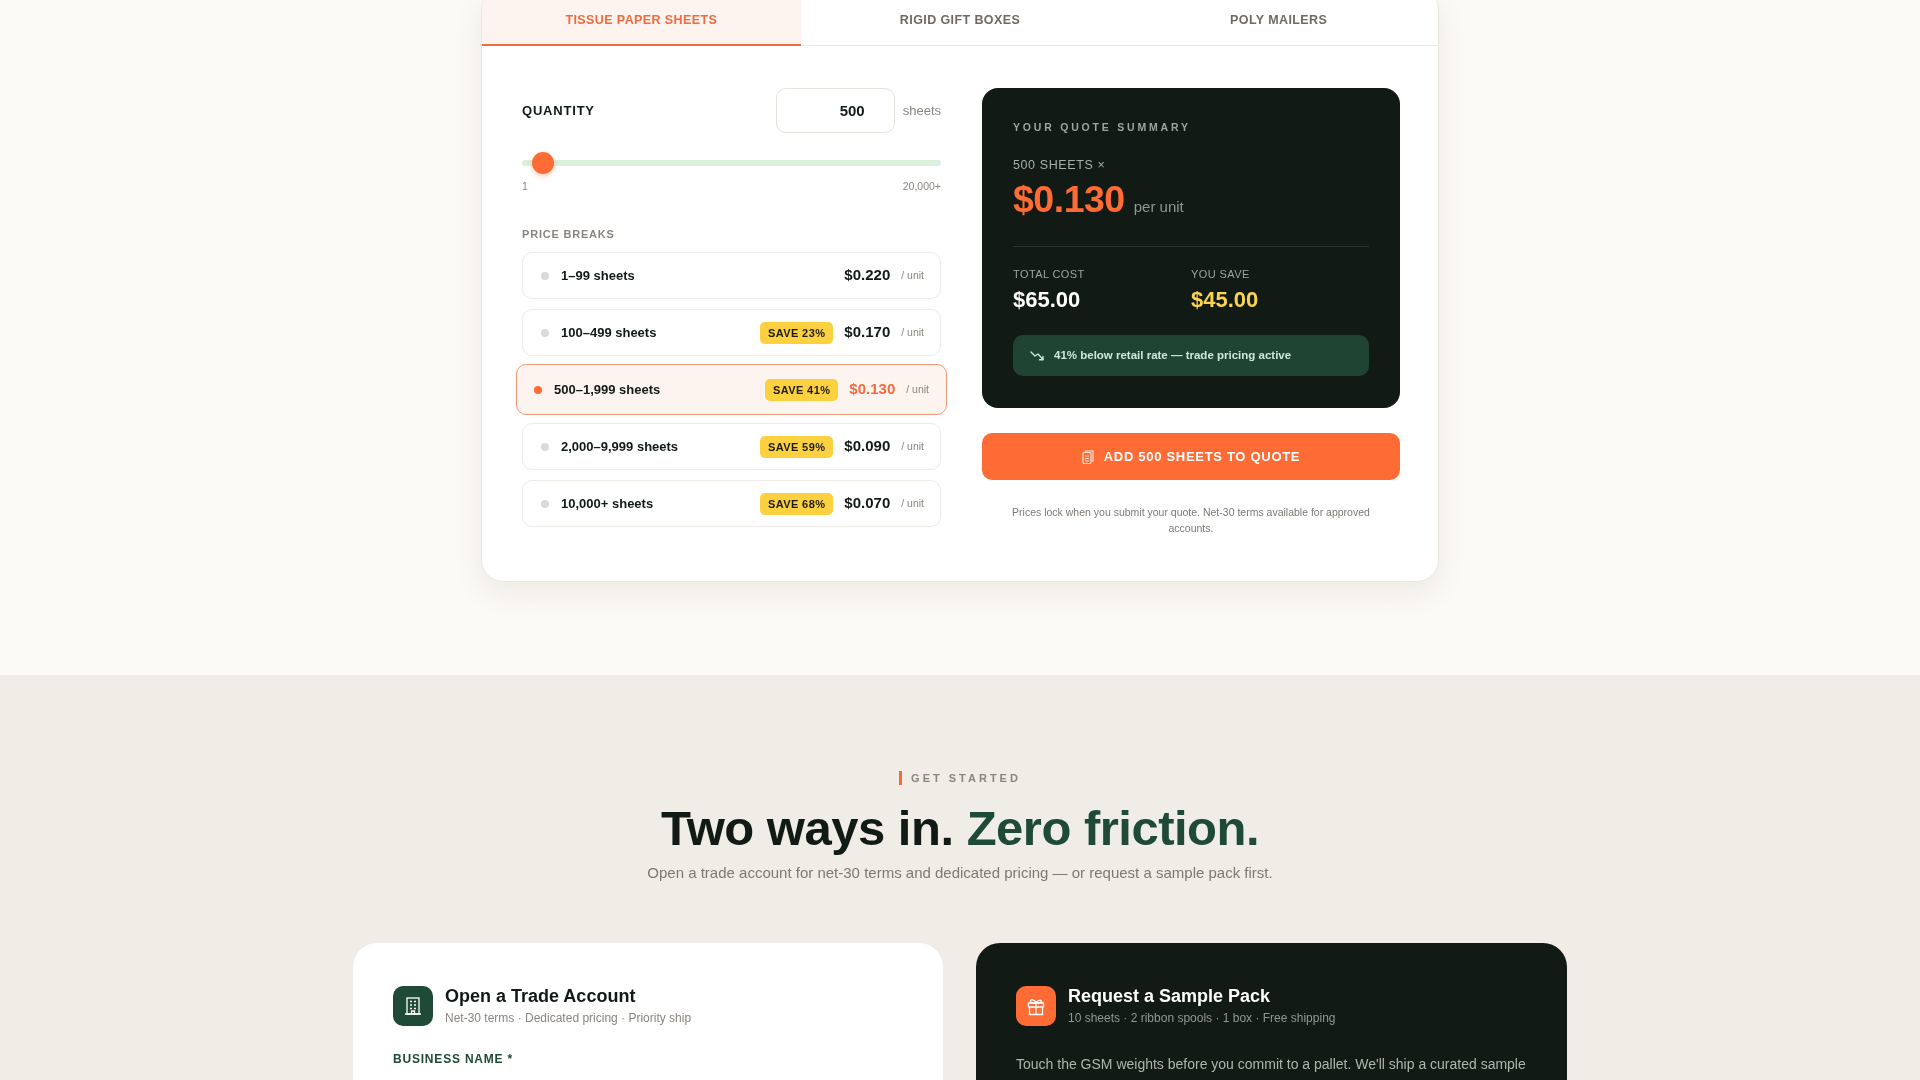  I want to click on clipboard-icon, so click(1087, 456).